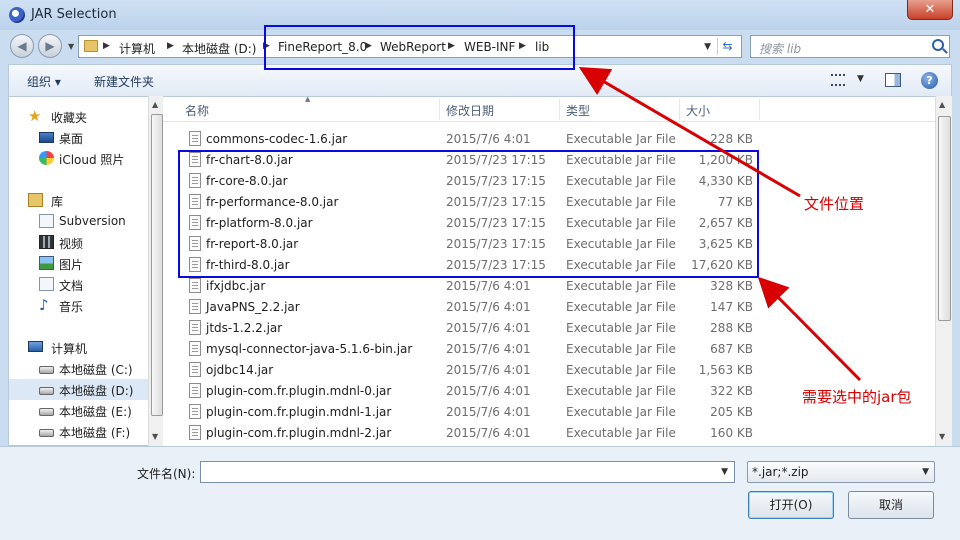 Image resolution: width=960 pixels, height=540 pixels. I want to click on nav-item-computer: 计算机, so click(80, 347).